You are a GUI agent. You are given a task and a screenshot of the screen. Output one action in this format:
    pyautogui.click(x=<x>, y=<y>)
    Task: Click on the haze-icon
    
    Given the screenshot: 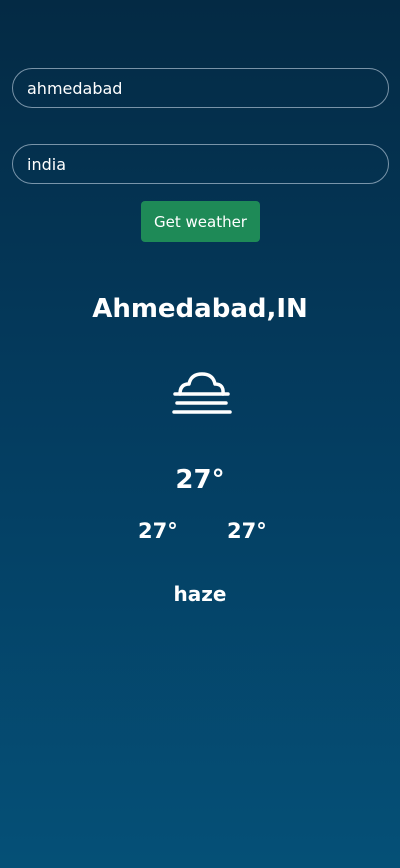 What is the action you would take?
    pyautogui.click(x=201, y=394)
    